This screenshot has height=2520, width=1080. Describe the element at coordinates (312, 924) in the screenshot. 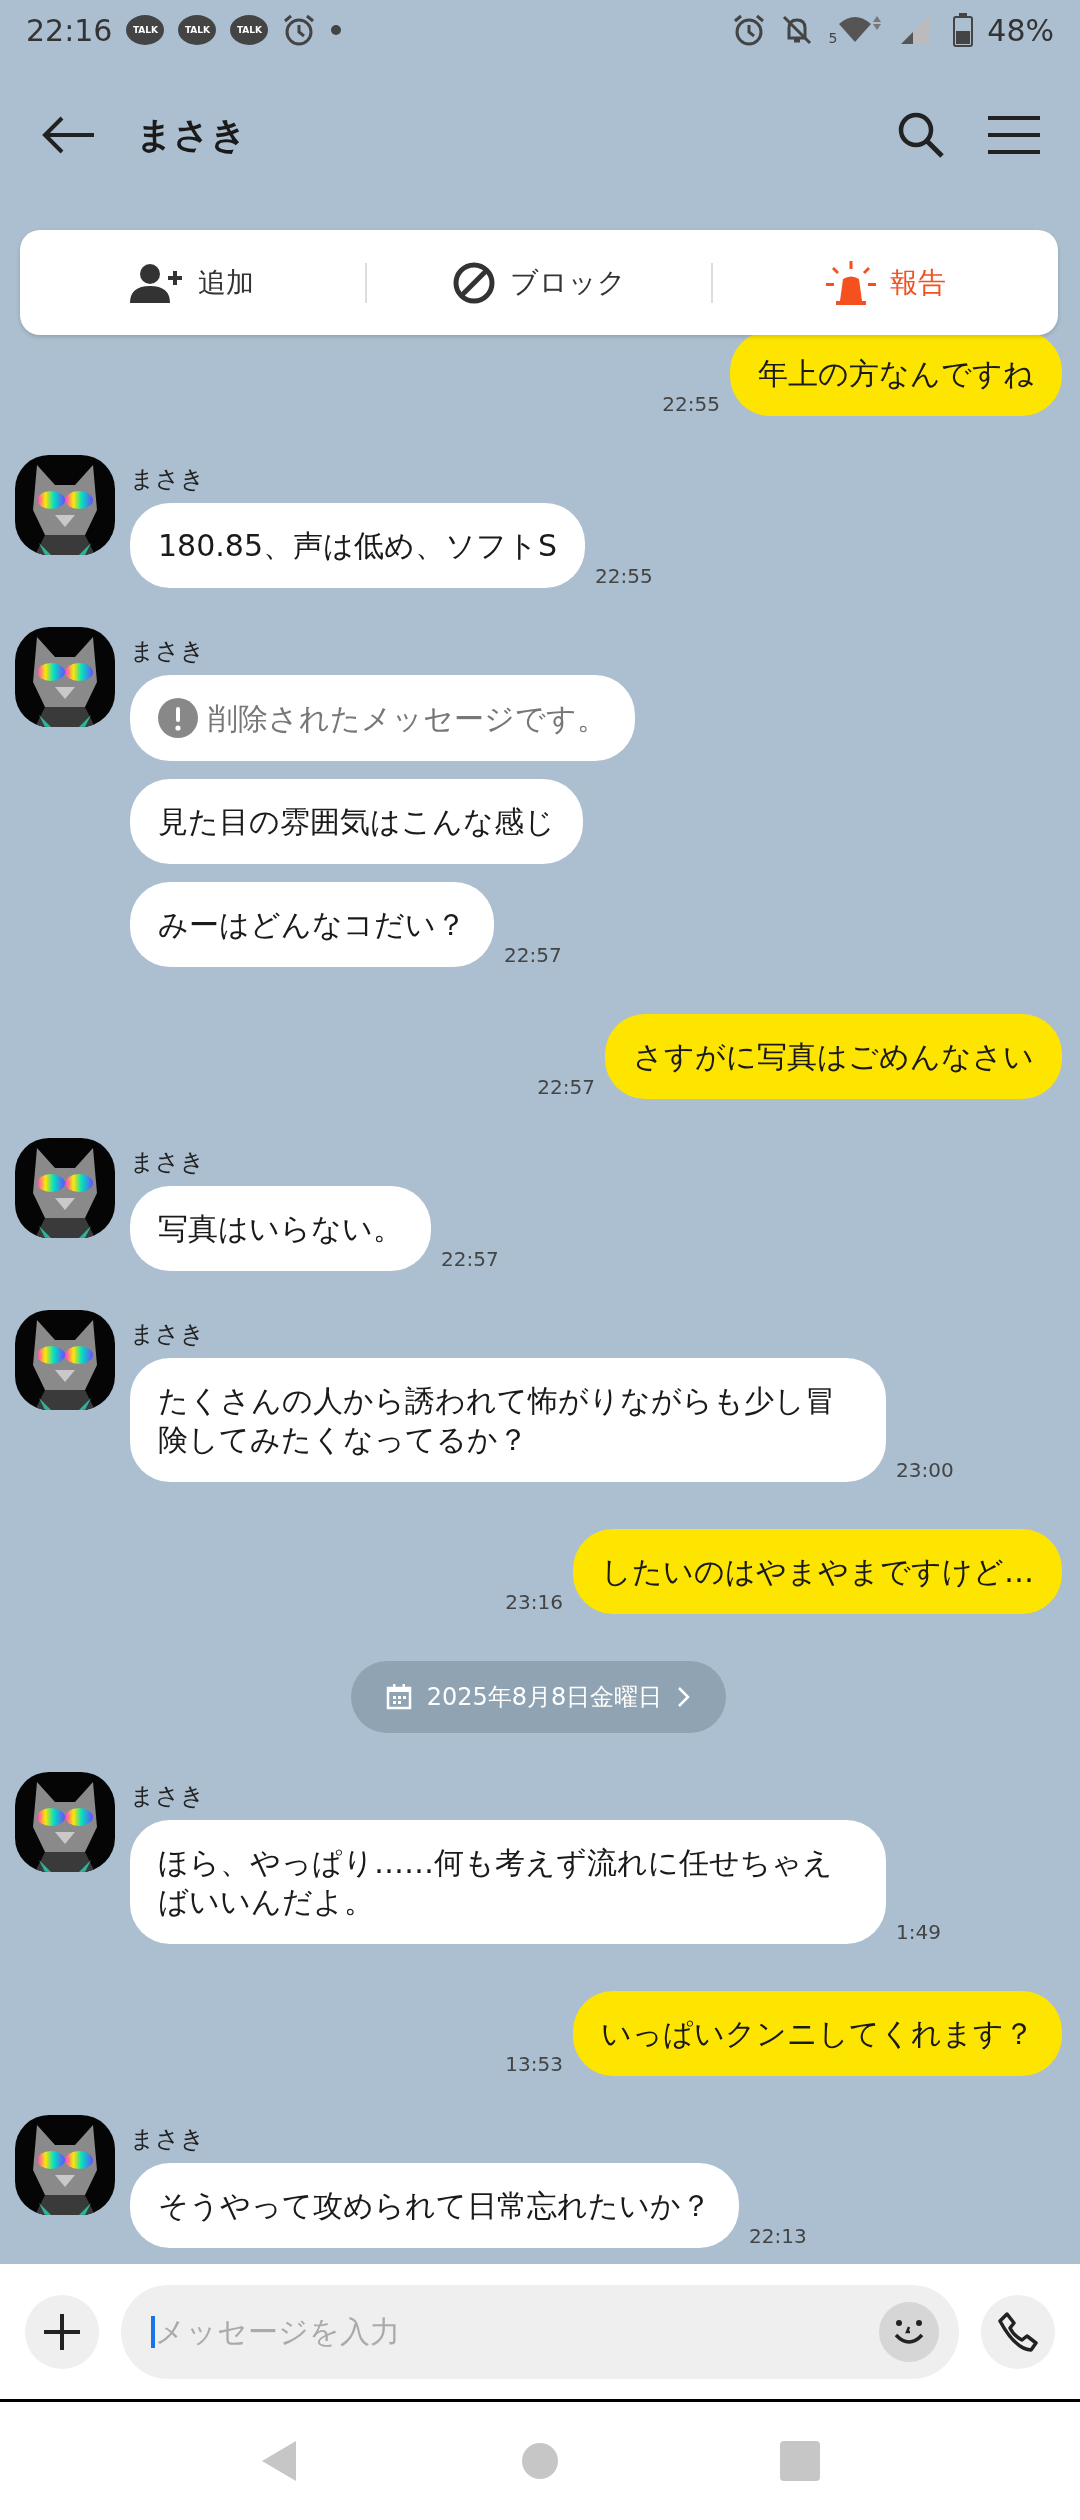

I see `message-bubble: みーはどんなコだい？` at that location.